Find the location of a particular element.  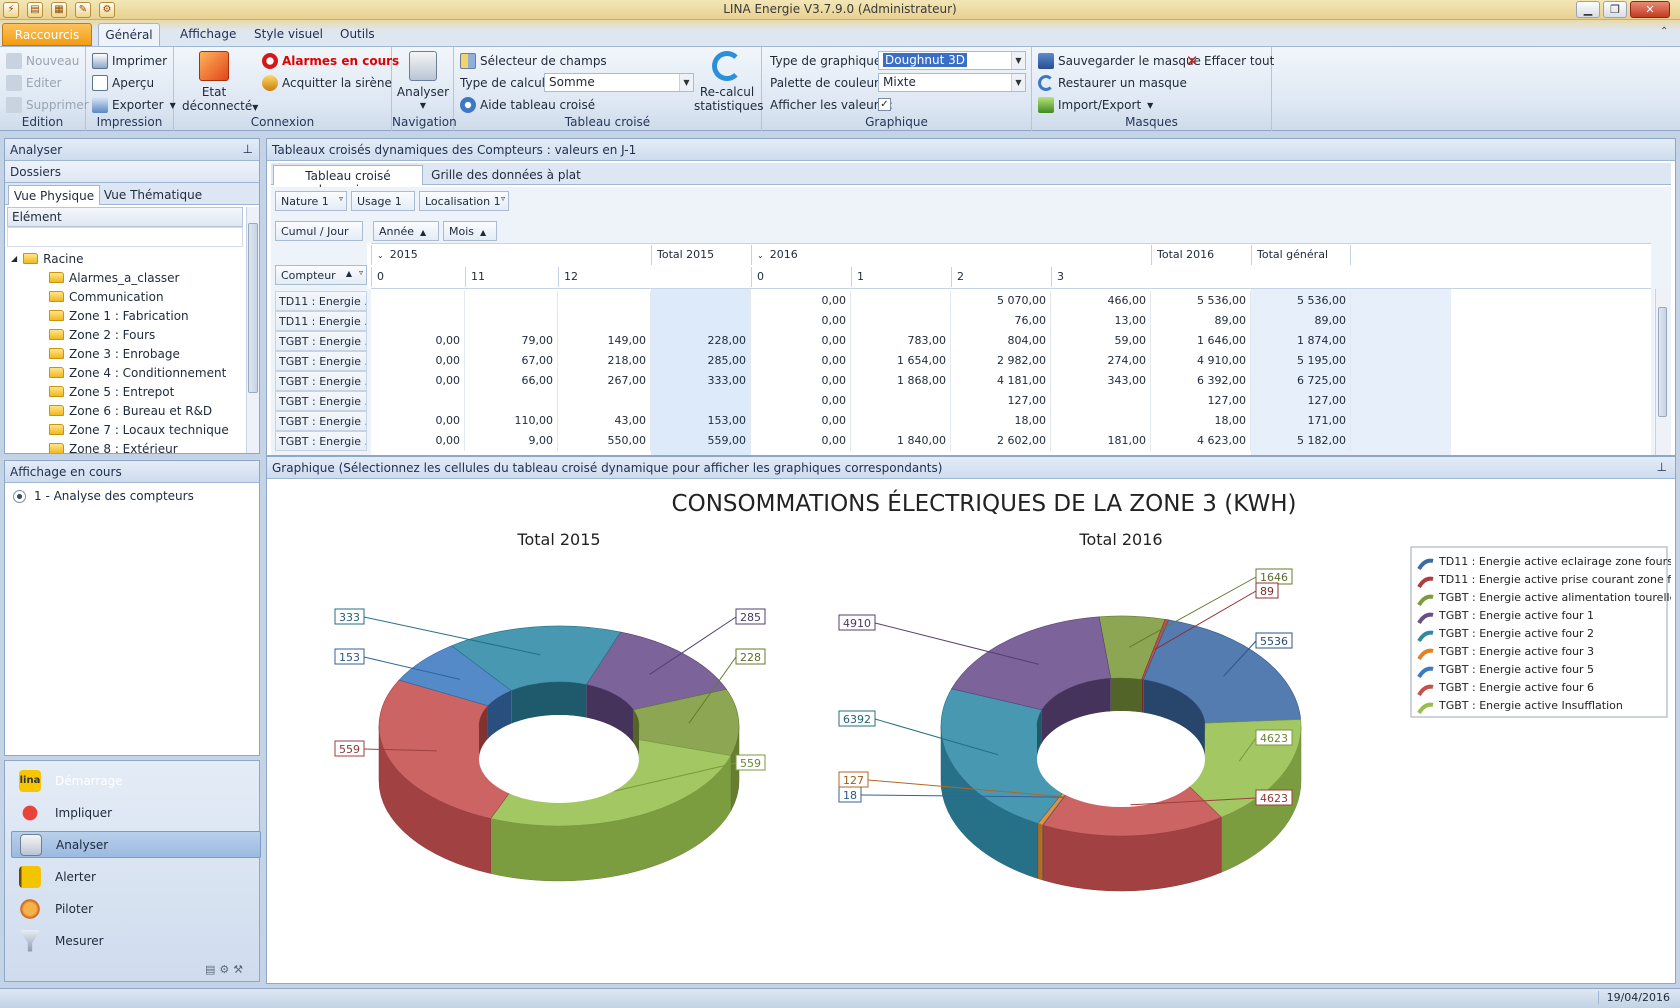

table-cell: 1 874,00 is located at coordinates (1301, 341).